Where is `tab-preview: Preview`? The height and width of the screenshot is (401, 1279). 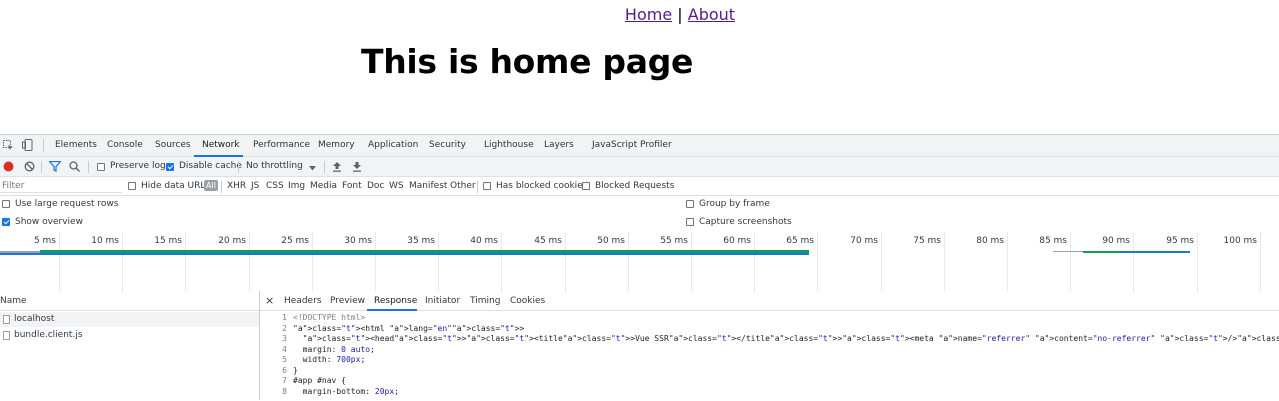 tab-preview: Preview is located at coordinates (347, 301).